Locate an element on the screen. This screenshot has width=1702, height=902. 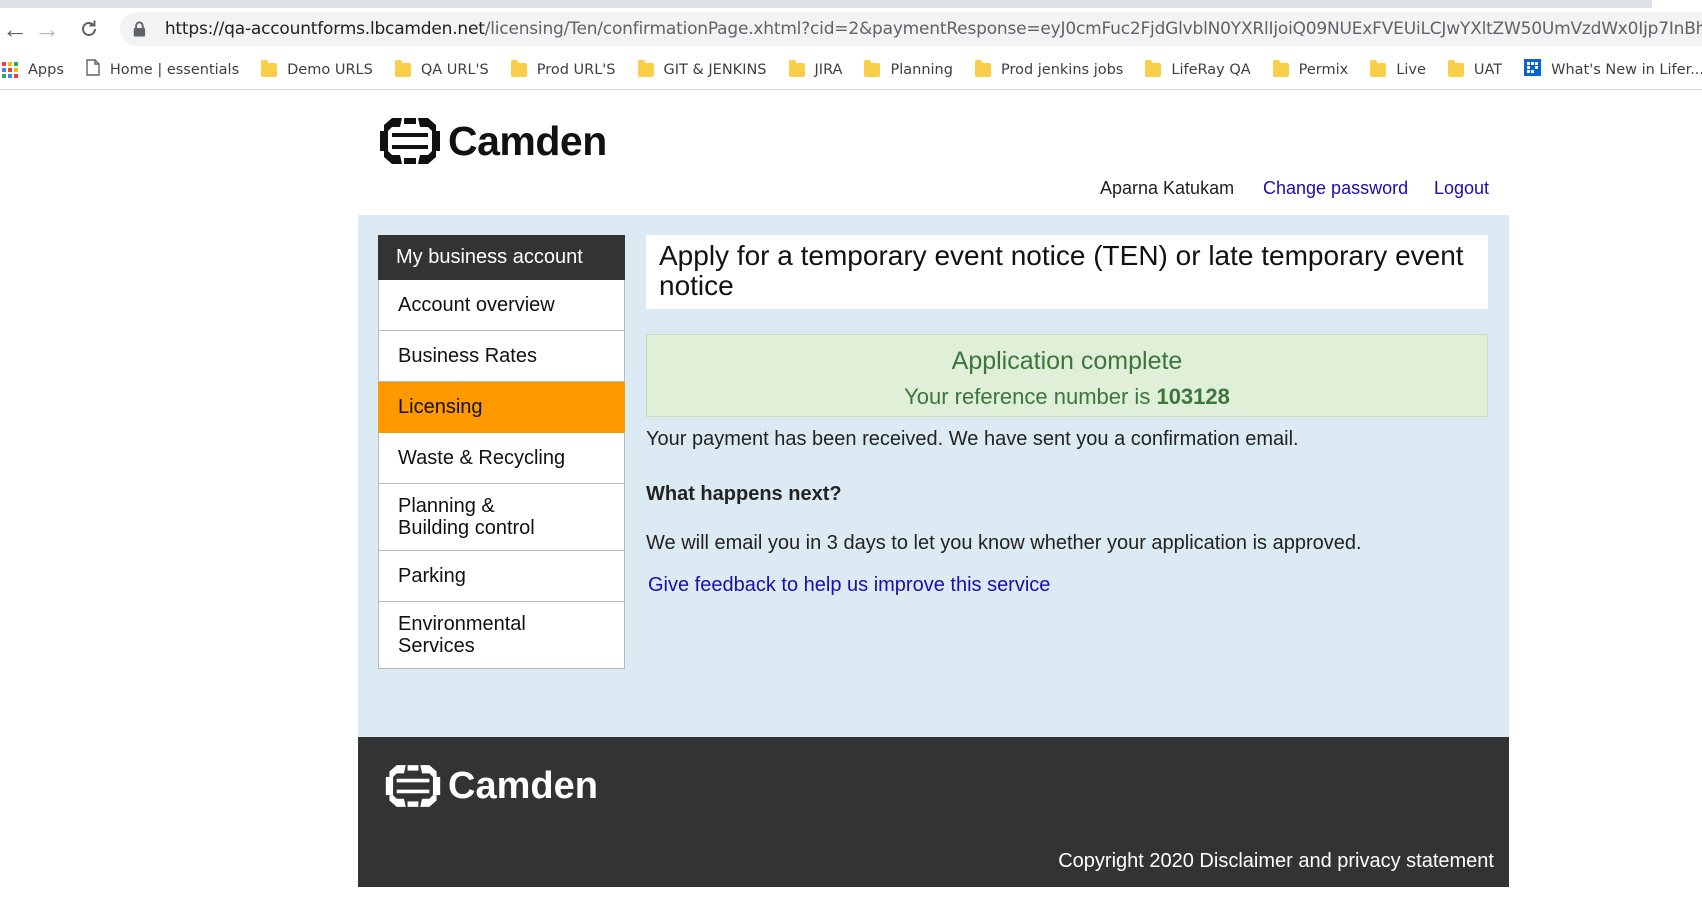
camden-logo: Camden is located at coordinates (492, 141).